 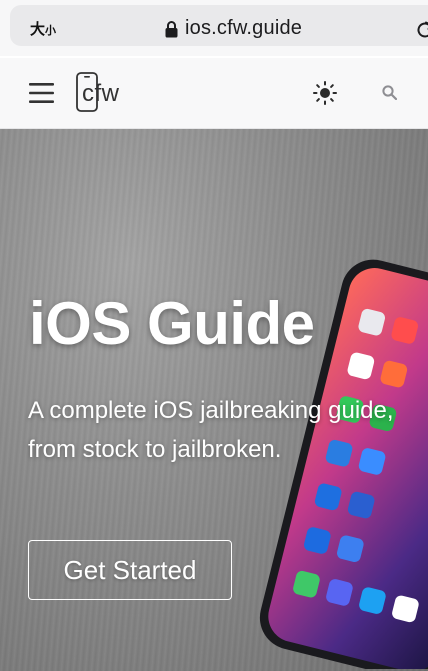 What do you see at coordinates (171, 29) in the screenshot?
I see `lock-icon` at bounding box center [171, 29].